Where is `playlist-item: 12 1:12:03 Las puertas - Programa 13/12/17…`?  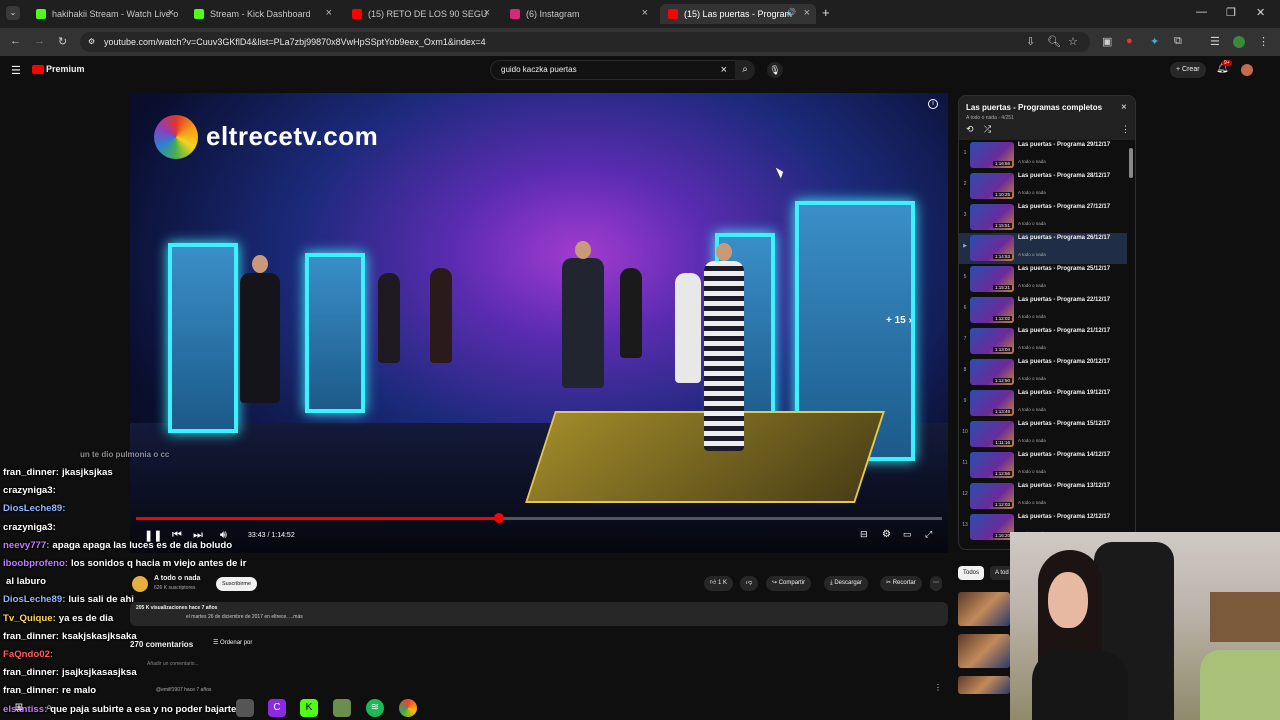
playlist-item: 12 1:12:03 Las puertas - Programa 13/12/17… is located at coordinates (1043, 496).